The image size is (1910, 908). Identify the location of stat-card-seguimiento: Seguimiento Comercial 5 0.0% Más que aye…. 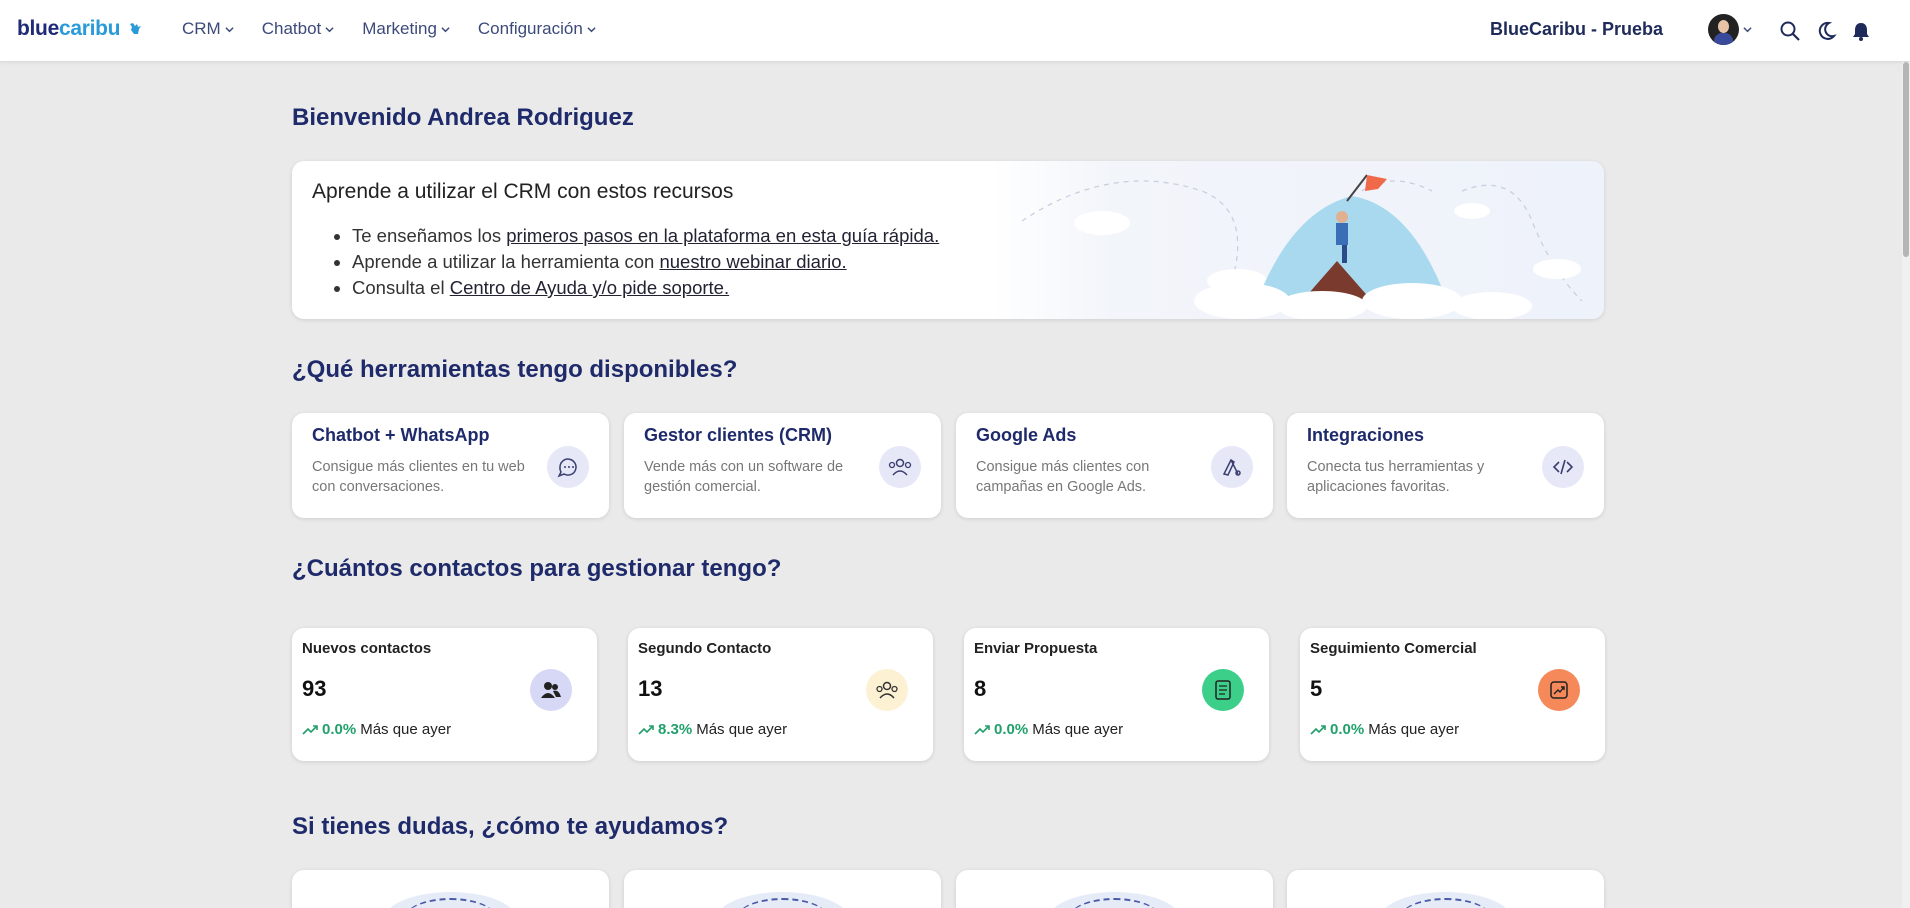
(1452, 694).